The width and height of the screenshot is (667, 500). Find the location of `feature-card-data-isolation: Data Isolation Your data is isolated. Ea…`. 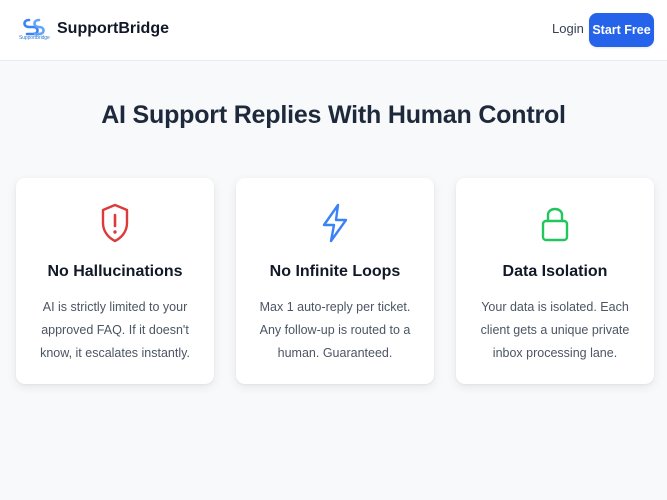

feature-card-data-isolation: Data Isolation Your data is isolated. Ea… is located at coordinates (555, 281).